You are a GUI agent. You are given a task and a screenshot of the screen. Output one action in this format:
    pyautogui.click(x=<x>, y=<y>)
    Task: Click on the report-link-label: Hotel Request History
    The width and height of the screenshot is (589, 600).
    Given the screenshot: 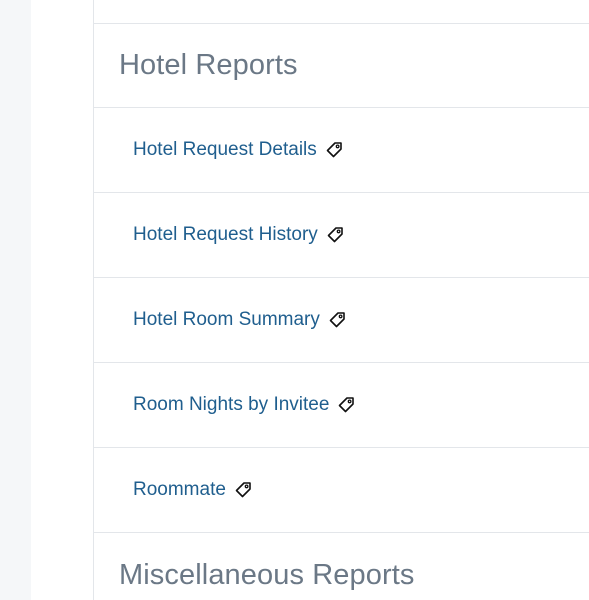 What is the action you would take?
    pyautogui.click(x=225, y=234)
    